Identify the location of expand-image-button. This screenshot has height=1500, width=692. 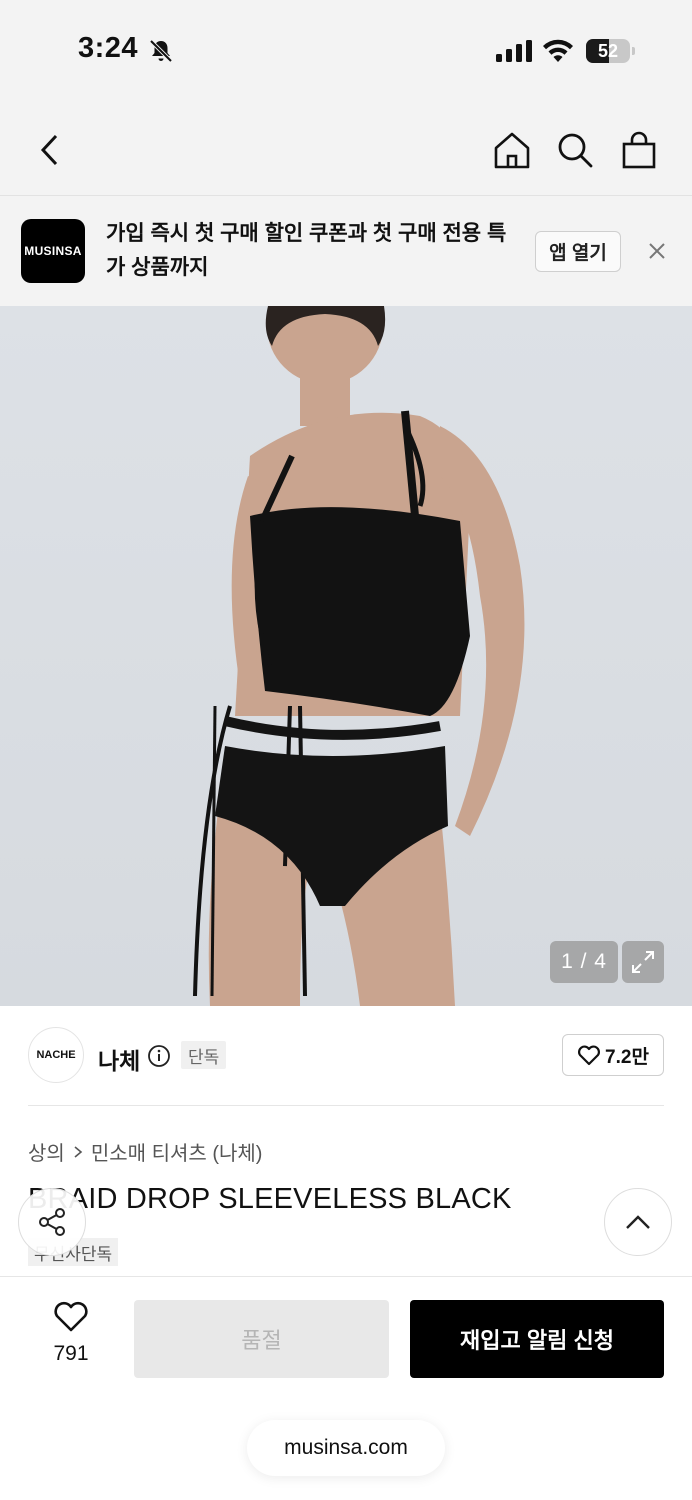
(643, 962).